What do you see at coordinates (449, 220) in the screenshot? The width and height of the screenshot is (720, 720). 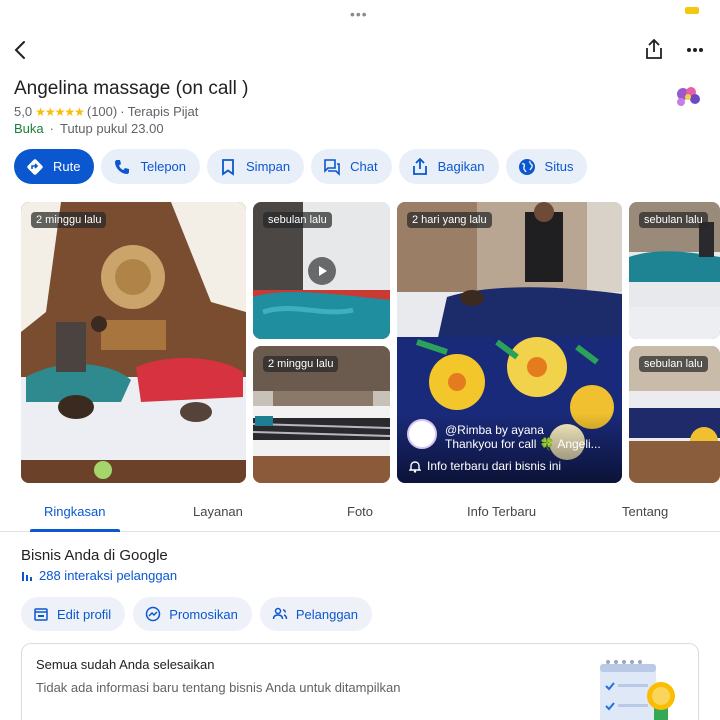 I see `photo-date-badge: 2 hari yang lalu` at bounding box center [449, 220].